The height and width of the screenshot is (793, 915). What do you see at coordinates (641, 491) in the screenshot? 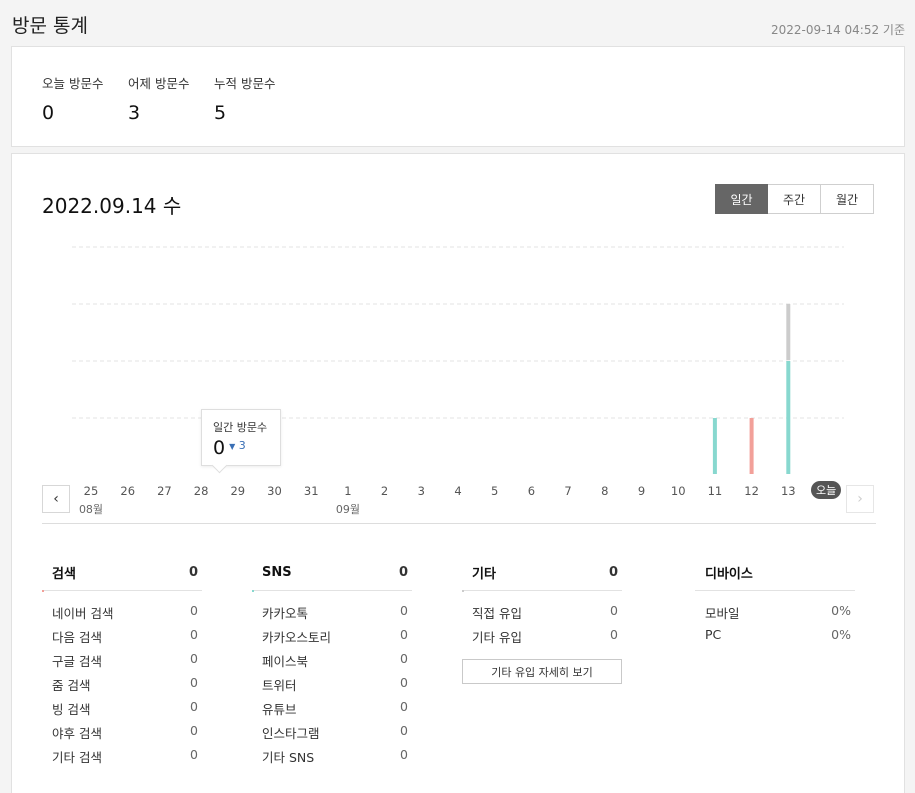
I see `x-tick-label: 9` at bounding box center [641, 491].